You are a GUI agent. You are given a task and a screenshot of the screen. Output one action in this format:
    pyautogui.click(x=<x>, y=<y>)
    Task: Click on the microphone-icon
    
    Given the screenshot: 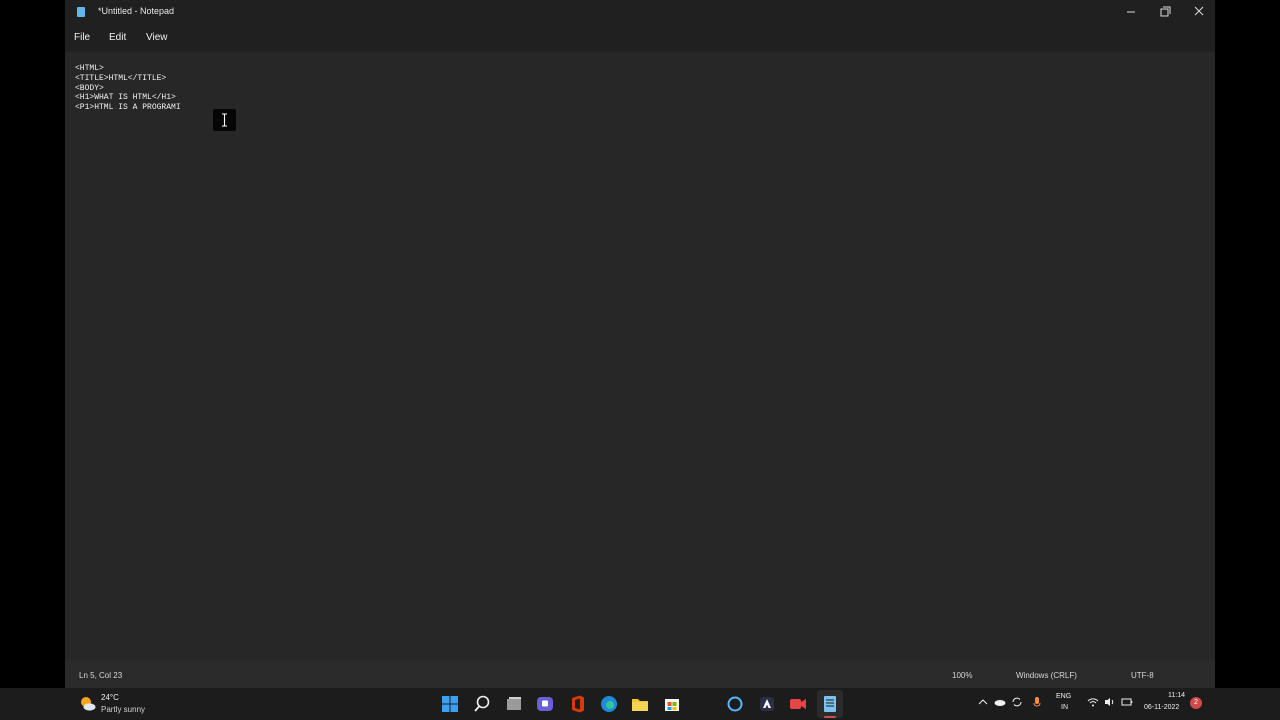 What is the action you would take?
    pyautogui.click(x=1037, y=702)
    